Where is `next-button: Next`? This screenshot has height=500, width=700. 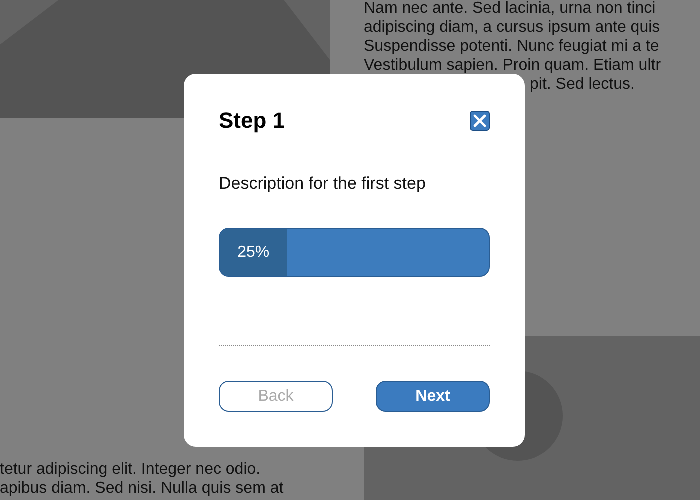
next-button: Next is located at coordinates (433, 396).